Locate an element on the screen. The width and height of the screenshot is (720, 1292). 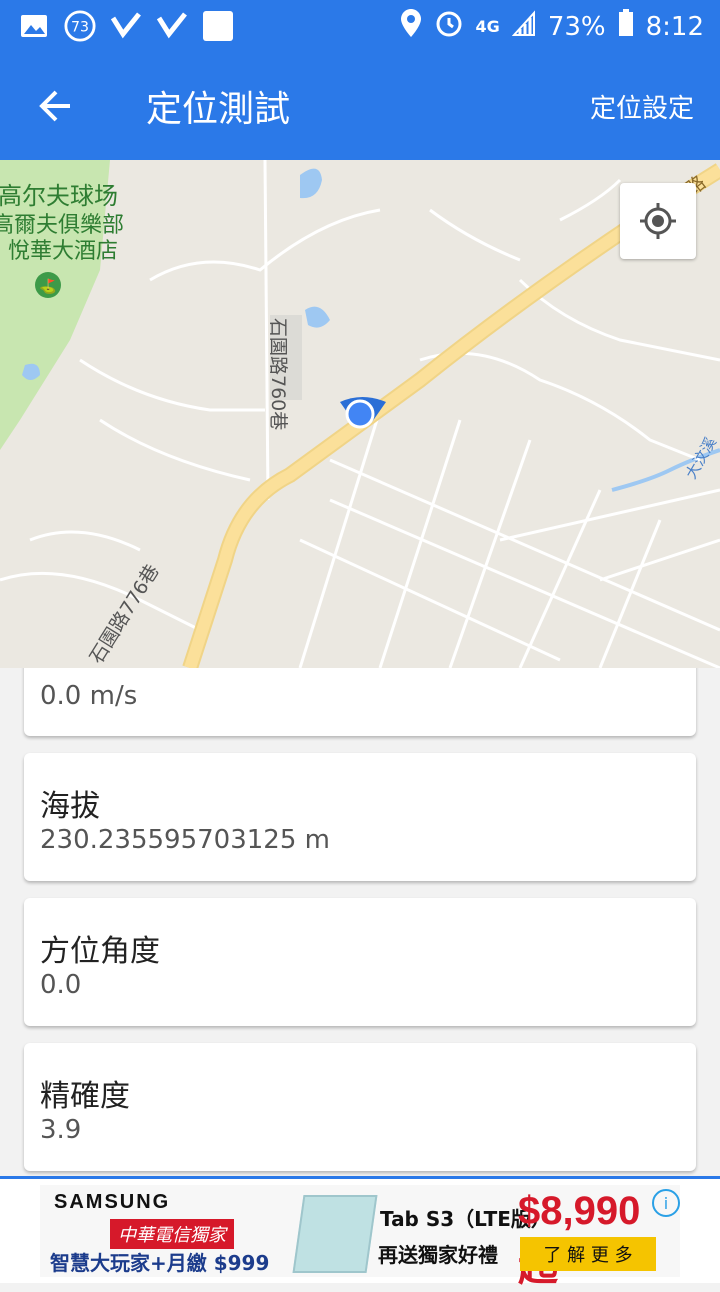
map-label-stream: 大汶溪 is located at coordinates (701, 458).